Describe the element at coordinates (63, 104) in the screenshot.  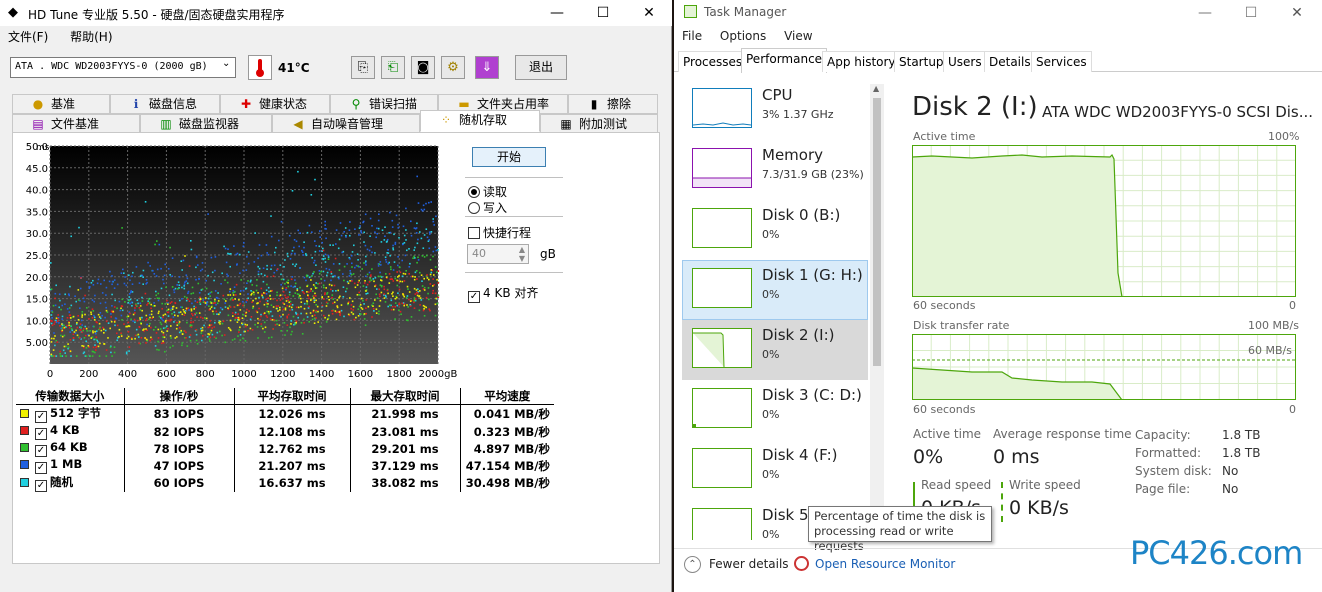
I see `tab-label: 基准` at that location.